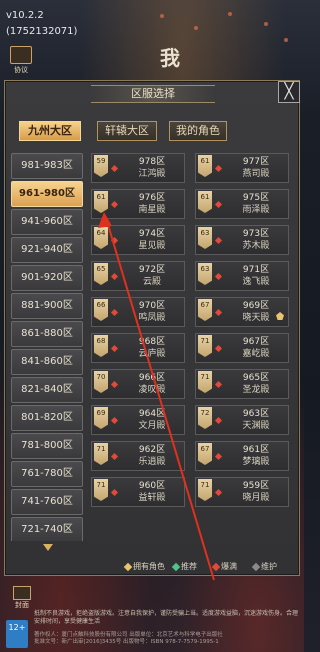 Image resolution: width=320 pixels, height=652 pixels. I want to click on agreement-label: 协议, so click(21, 70).